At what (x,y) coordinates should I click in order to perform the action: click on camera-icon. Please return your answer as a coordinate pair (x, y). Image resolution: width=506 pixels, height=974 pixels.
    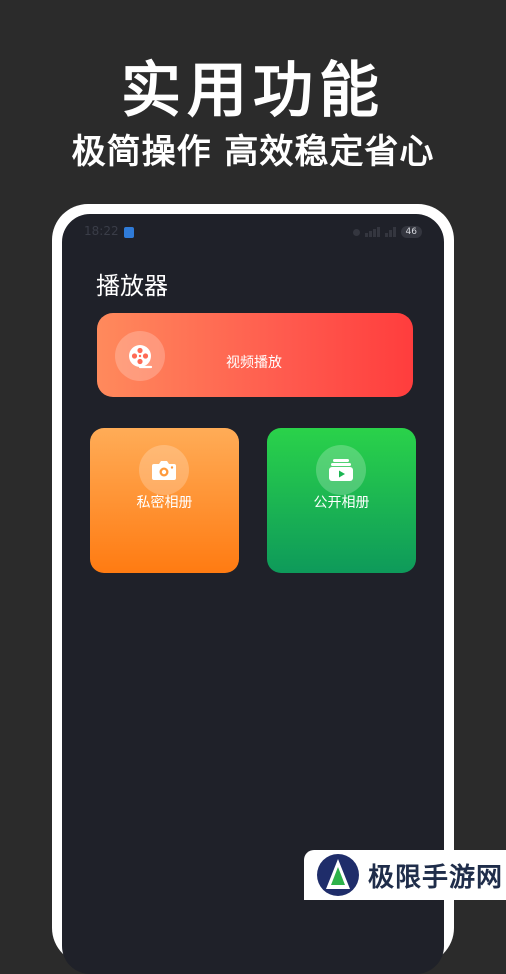
    Looking at the image, I should click on (164, 470).